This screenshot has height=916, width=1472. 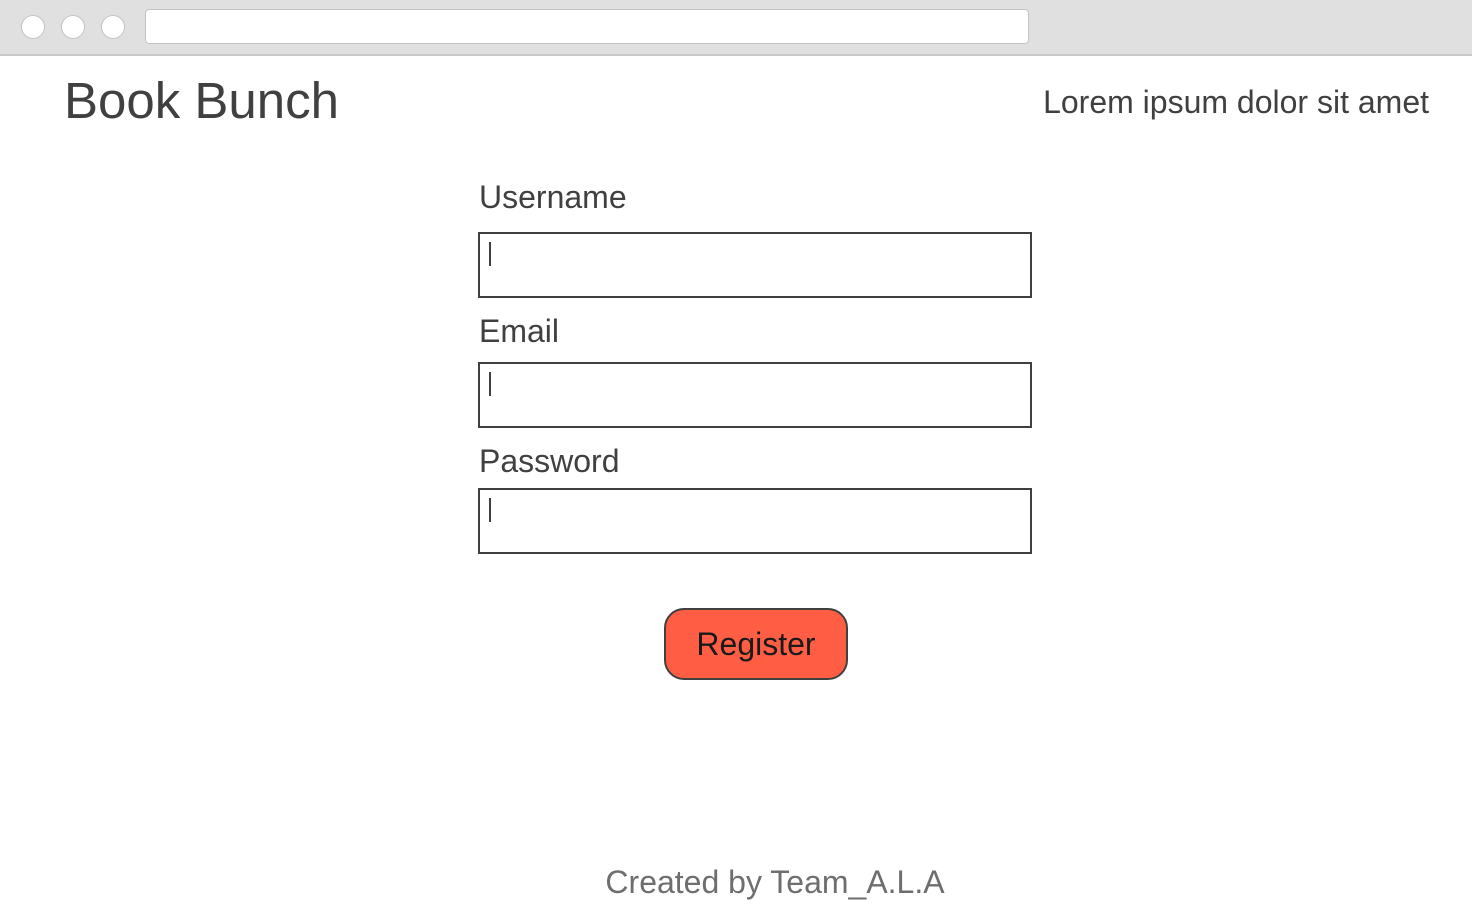 I want to click on email-input, so click(x=755, y=395).